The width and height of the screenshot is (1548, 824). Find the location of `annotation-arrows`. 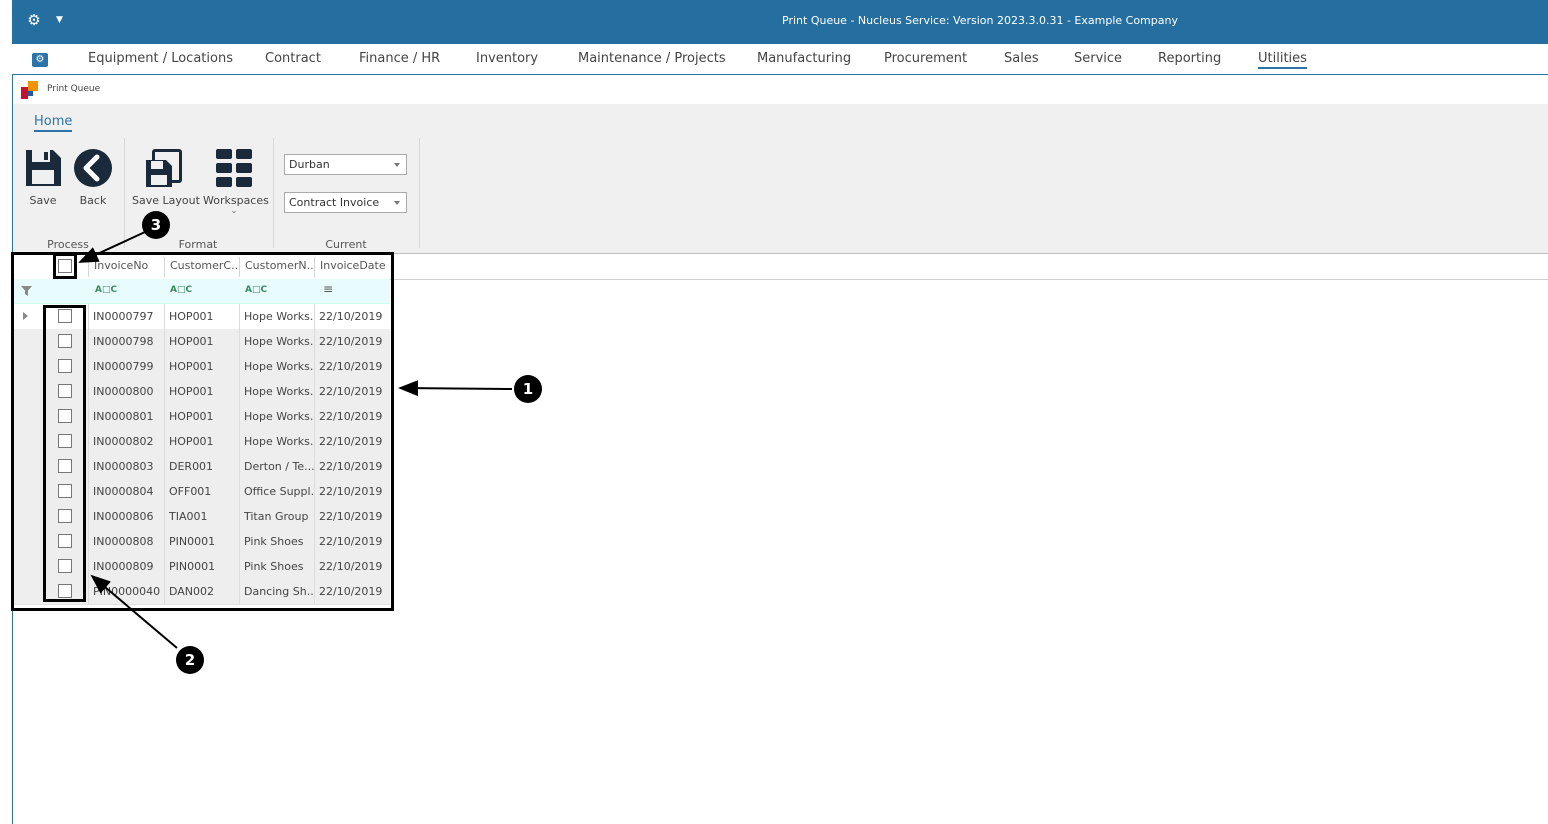

annotation-arrows is located at coordinates (295, 440).